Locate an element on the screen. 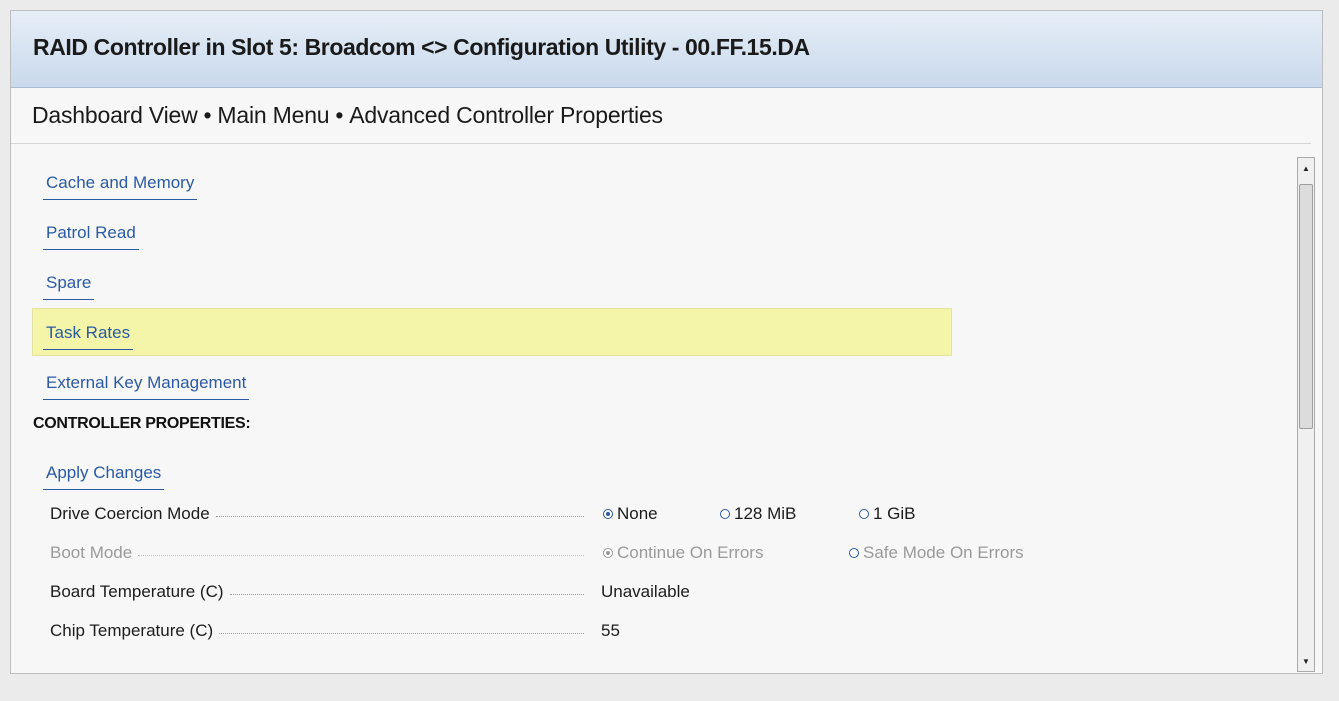 Image resolution: width=1339 pixels, height=701 pixels. breadcrumb-dashboard-view: Dashboard View is located at coordinates (115, 115).